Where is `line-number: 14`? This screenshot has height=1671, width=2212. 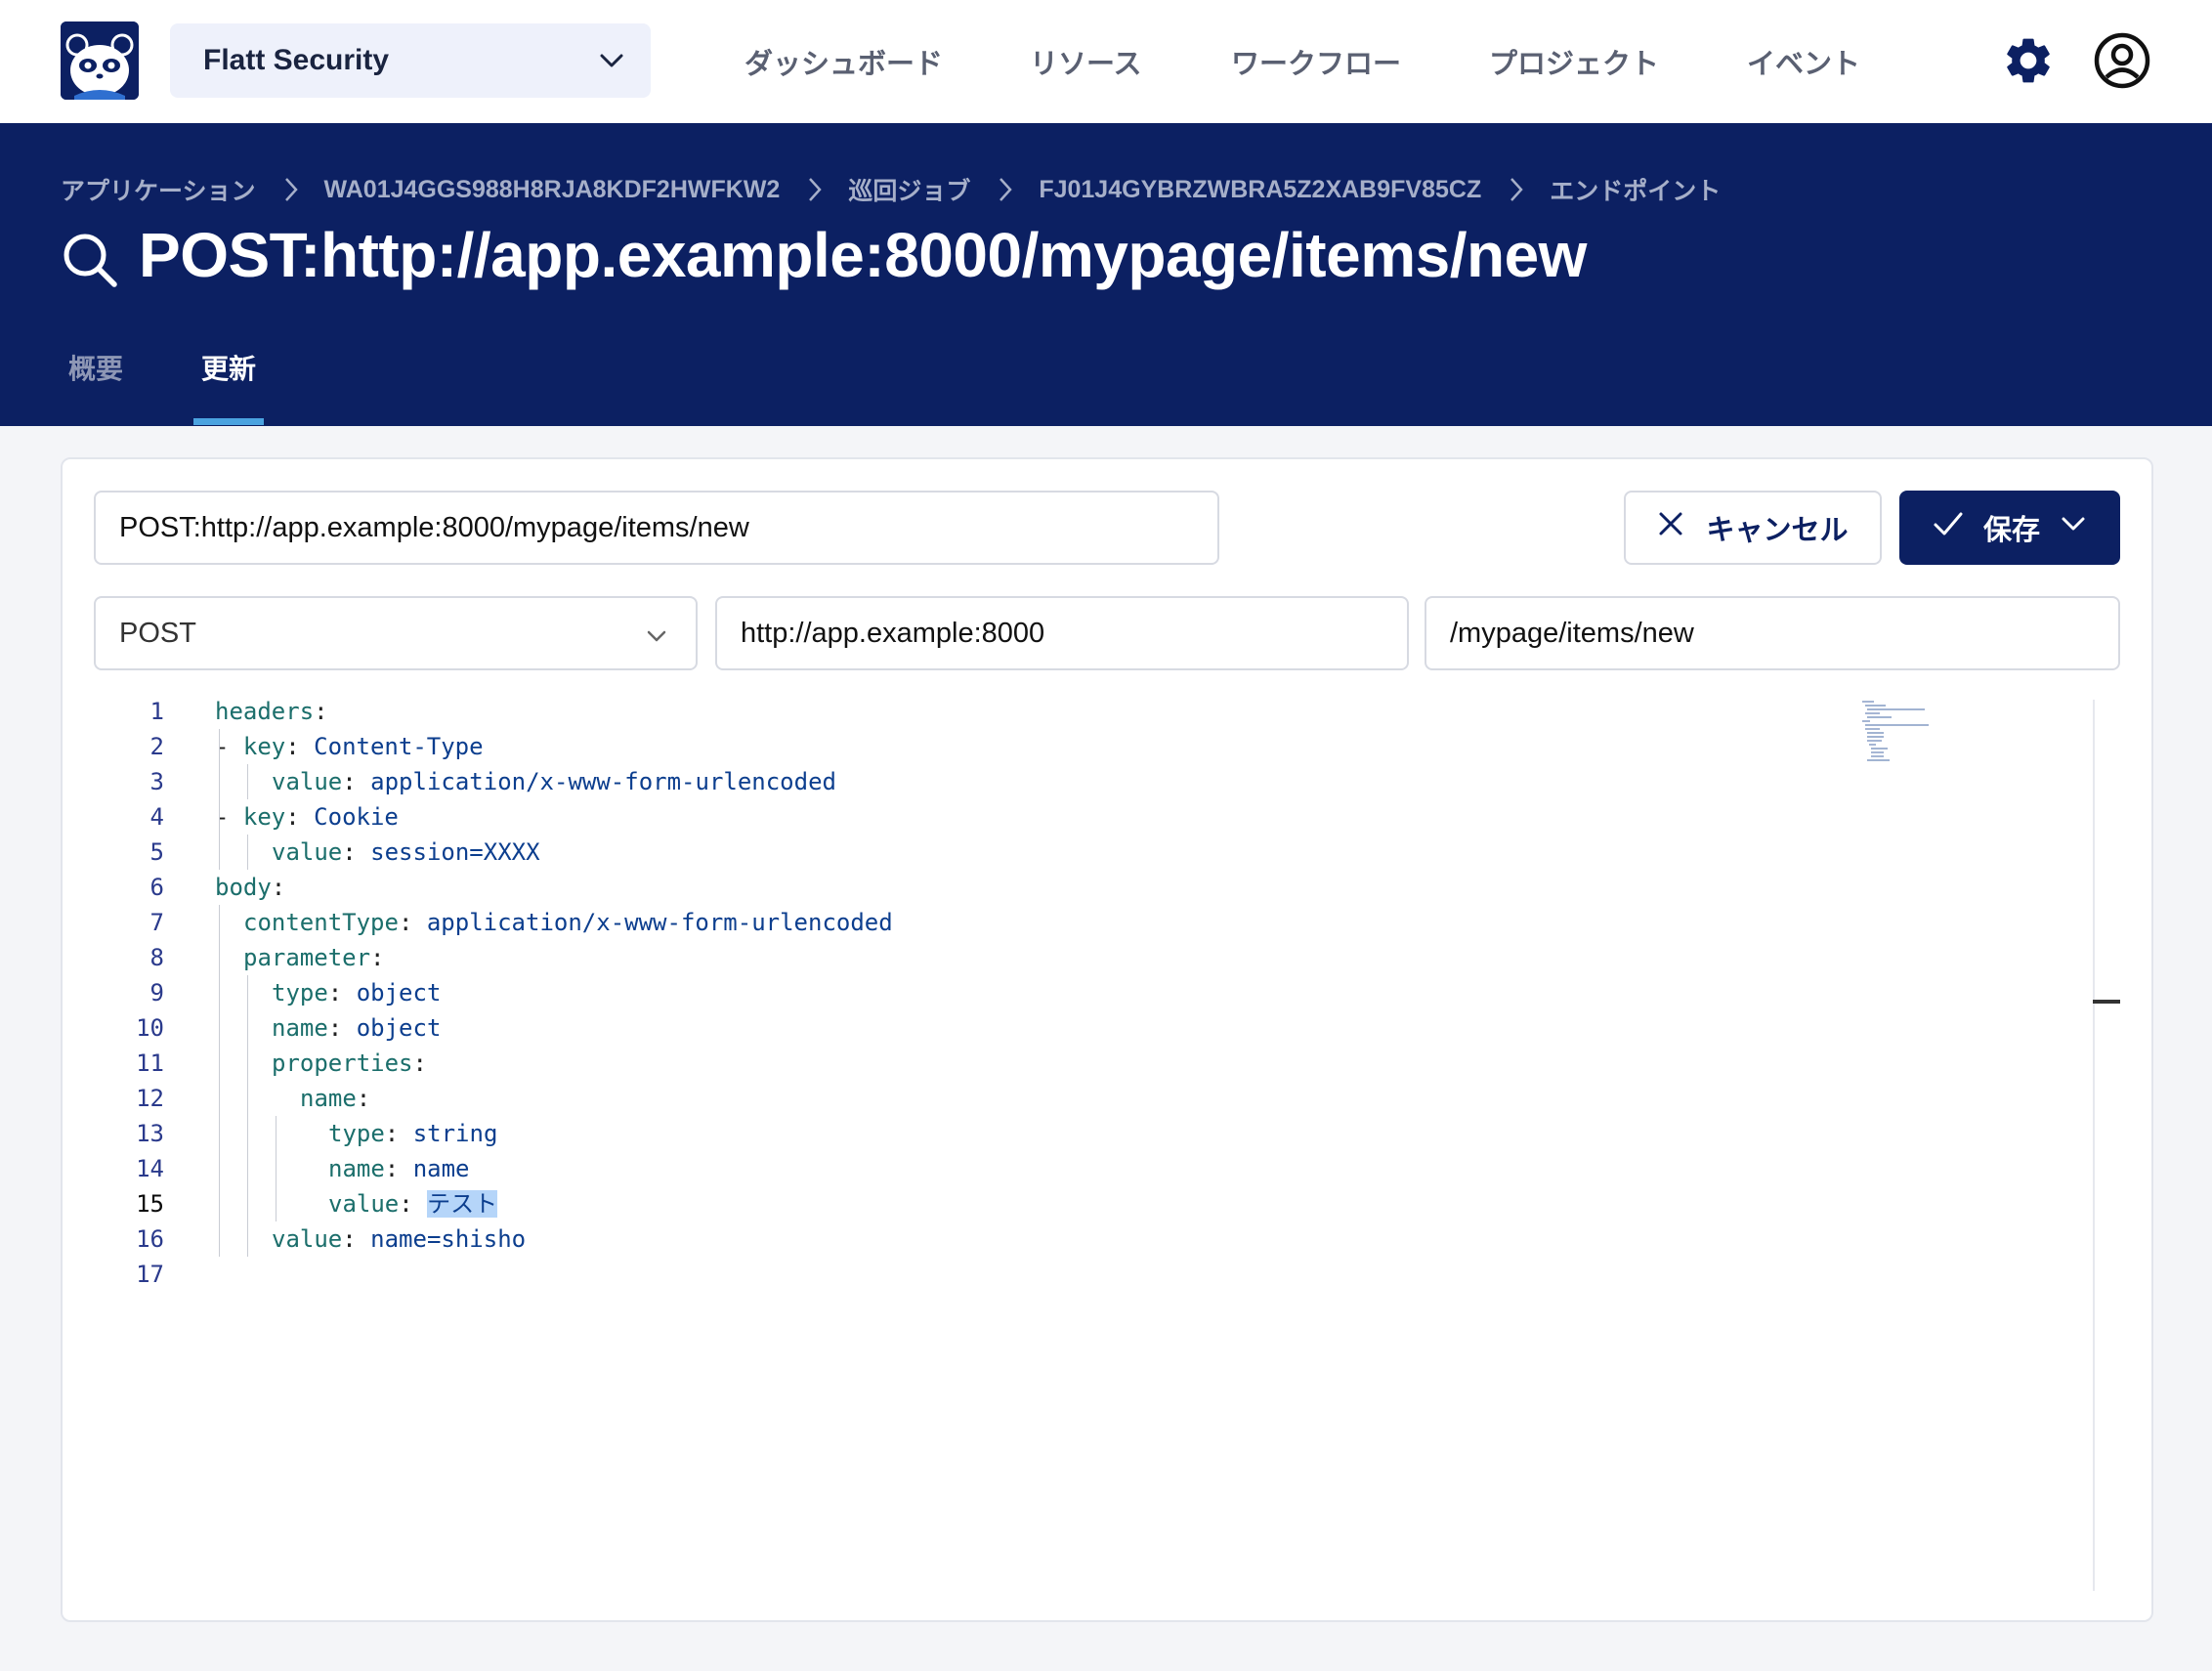
line-number: 14 is located at coordinates (150, 1168).